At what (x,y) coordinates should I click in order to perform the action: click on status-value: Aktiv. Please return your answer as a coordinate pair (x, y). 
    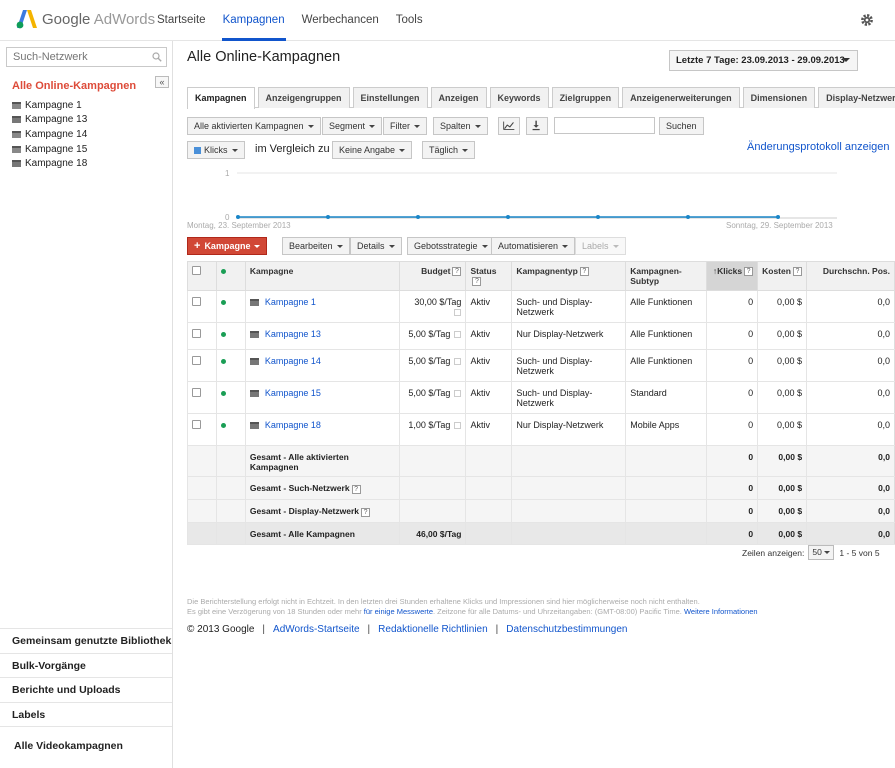
    Looking at the image, I should click on (488, 398).